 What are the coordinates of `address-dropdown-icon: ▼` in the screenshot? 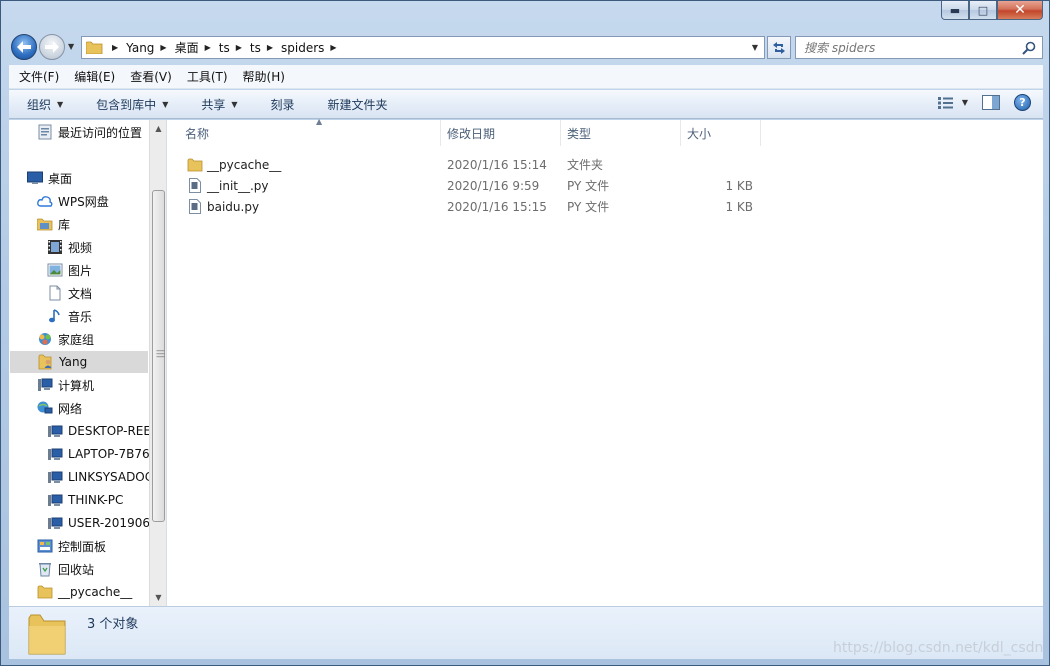 It's located at (755, 47).